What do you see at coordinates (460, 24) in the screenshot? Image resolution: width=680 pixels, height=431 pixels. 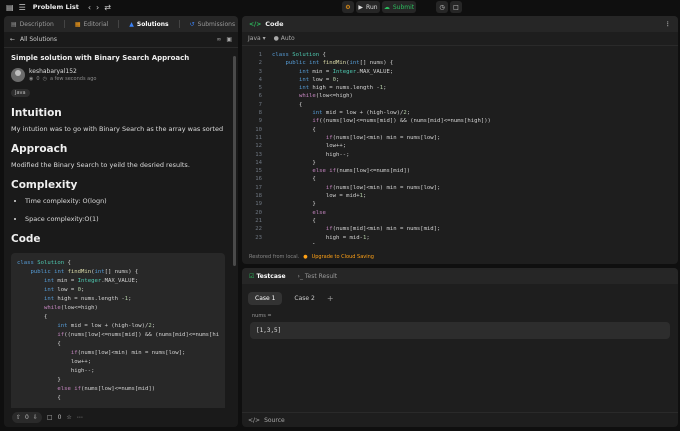 I see `code-panel-header: </> Code ⋮` at bounding box center [460, 24].